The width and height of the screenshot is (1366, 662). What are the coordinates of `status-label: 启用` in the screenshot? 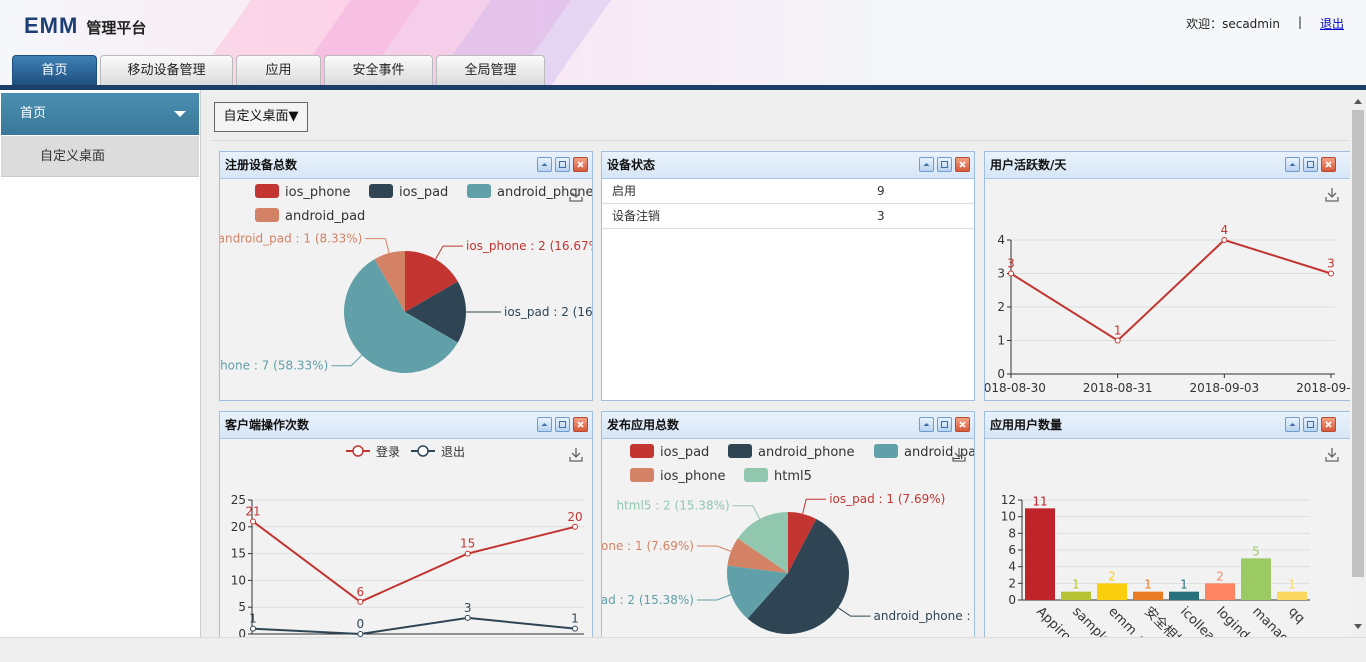 It's located at (624, 191).